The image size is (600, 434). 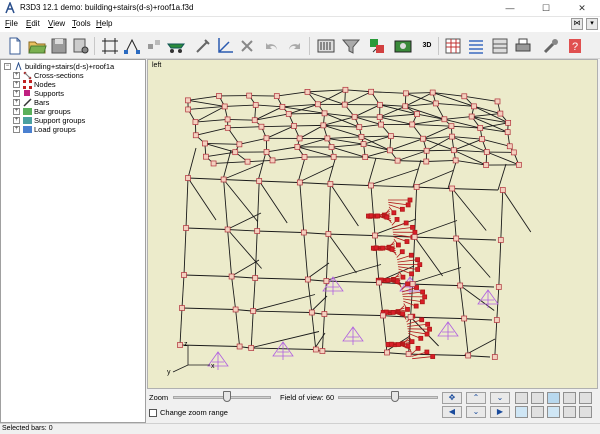 I want to click on change-zoom-checkbox, so click(x=153, y=413).